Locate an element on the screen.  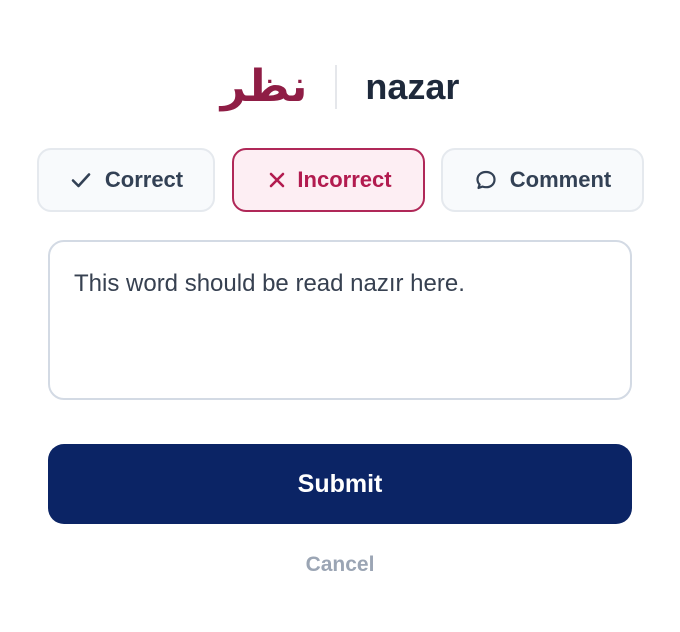
word-header: نظر nazar is located at coordinates (340, 87).